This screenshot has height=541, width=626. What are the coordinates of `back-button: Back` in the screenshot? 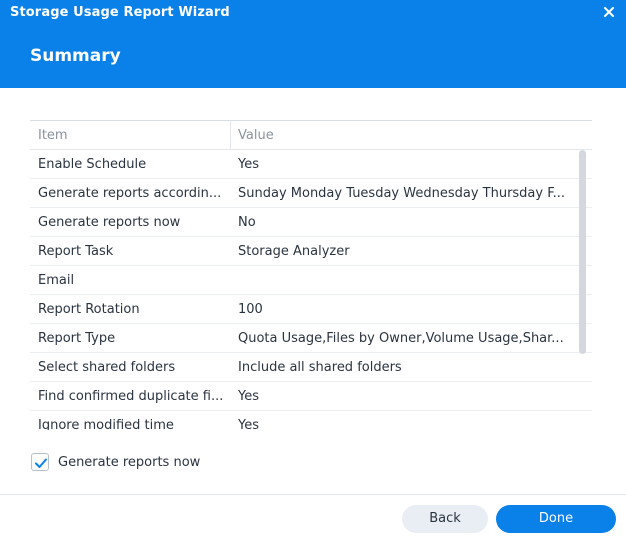 It's located at (445, 519).